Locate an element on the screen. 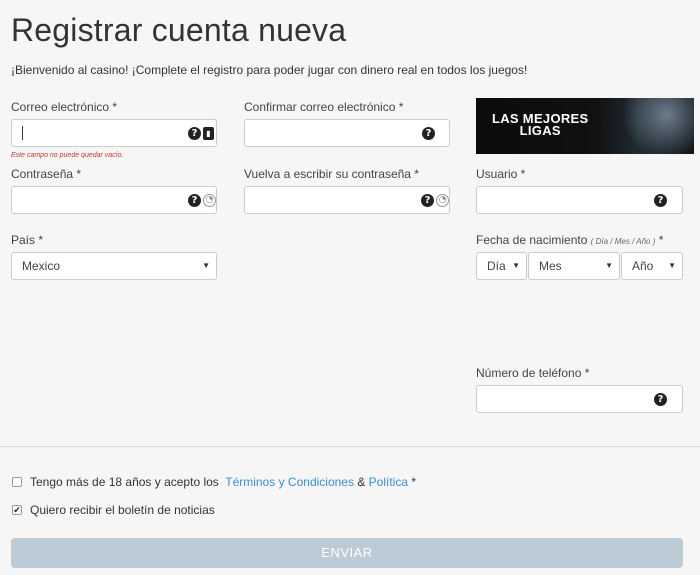  text-cursor is located at coordinates (22, 133).